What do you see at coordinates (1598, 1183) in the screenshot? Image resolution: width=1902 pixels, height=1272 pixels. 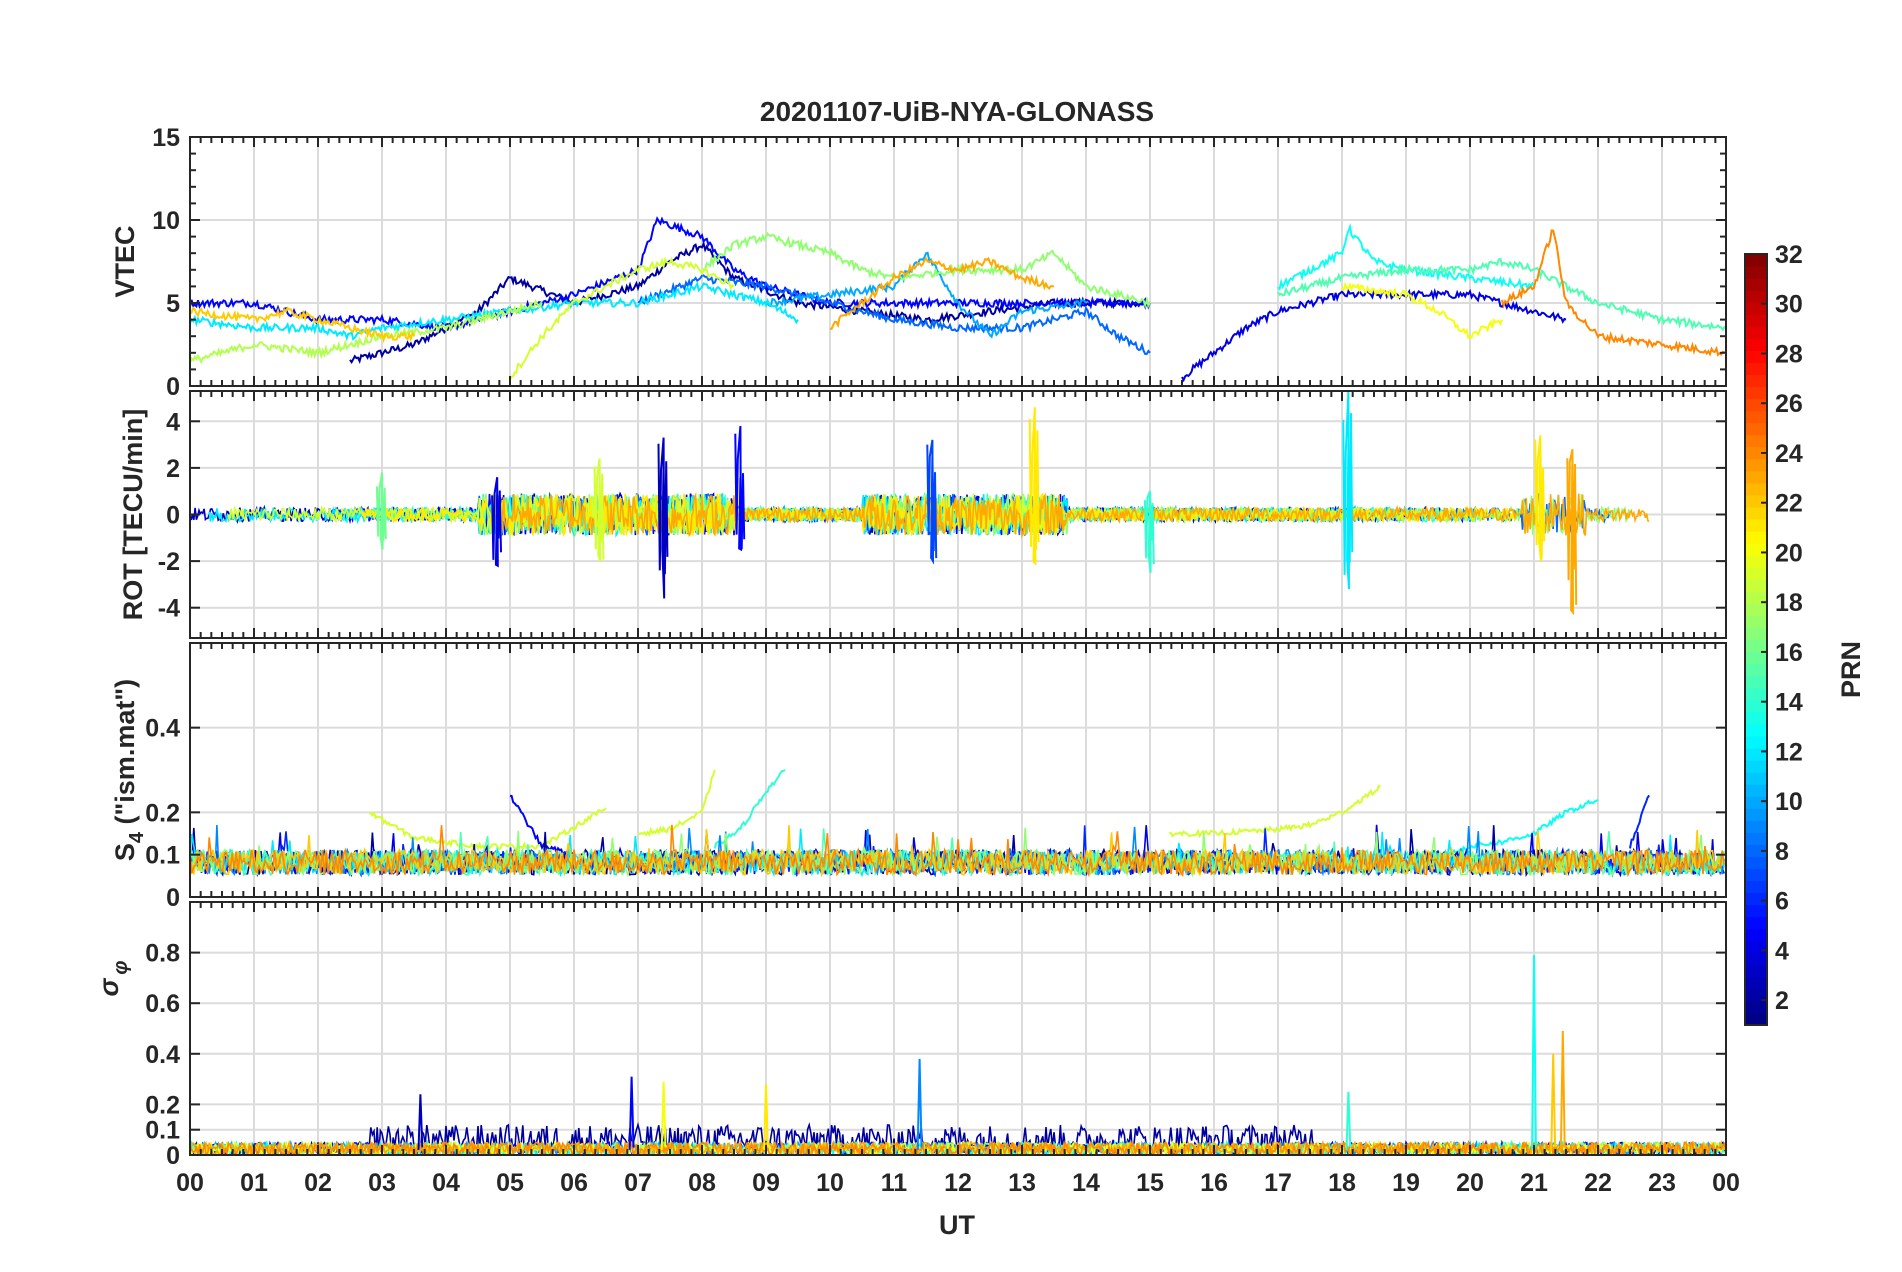 I see `x-tick-label: 22` at bounding box center [1598, 1183].